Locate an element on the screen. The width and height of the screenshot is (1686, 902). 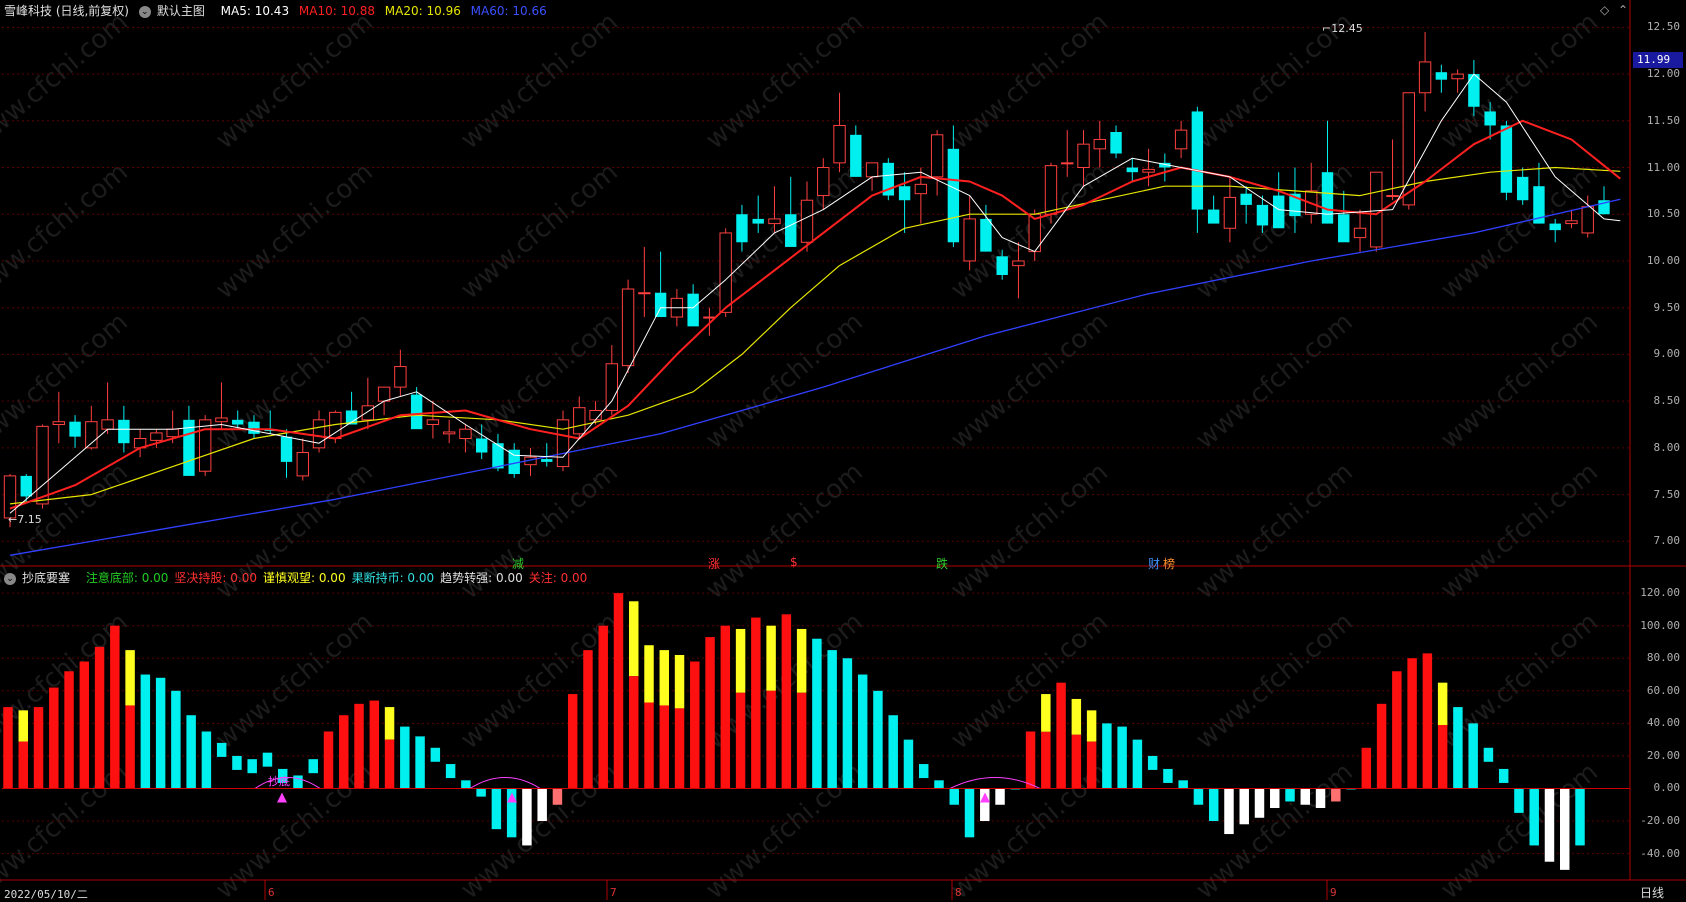
event-marker: 涨 is located at coordinates (714, 563).